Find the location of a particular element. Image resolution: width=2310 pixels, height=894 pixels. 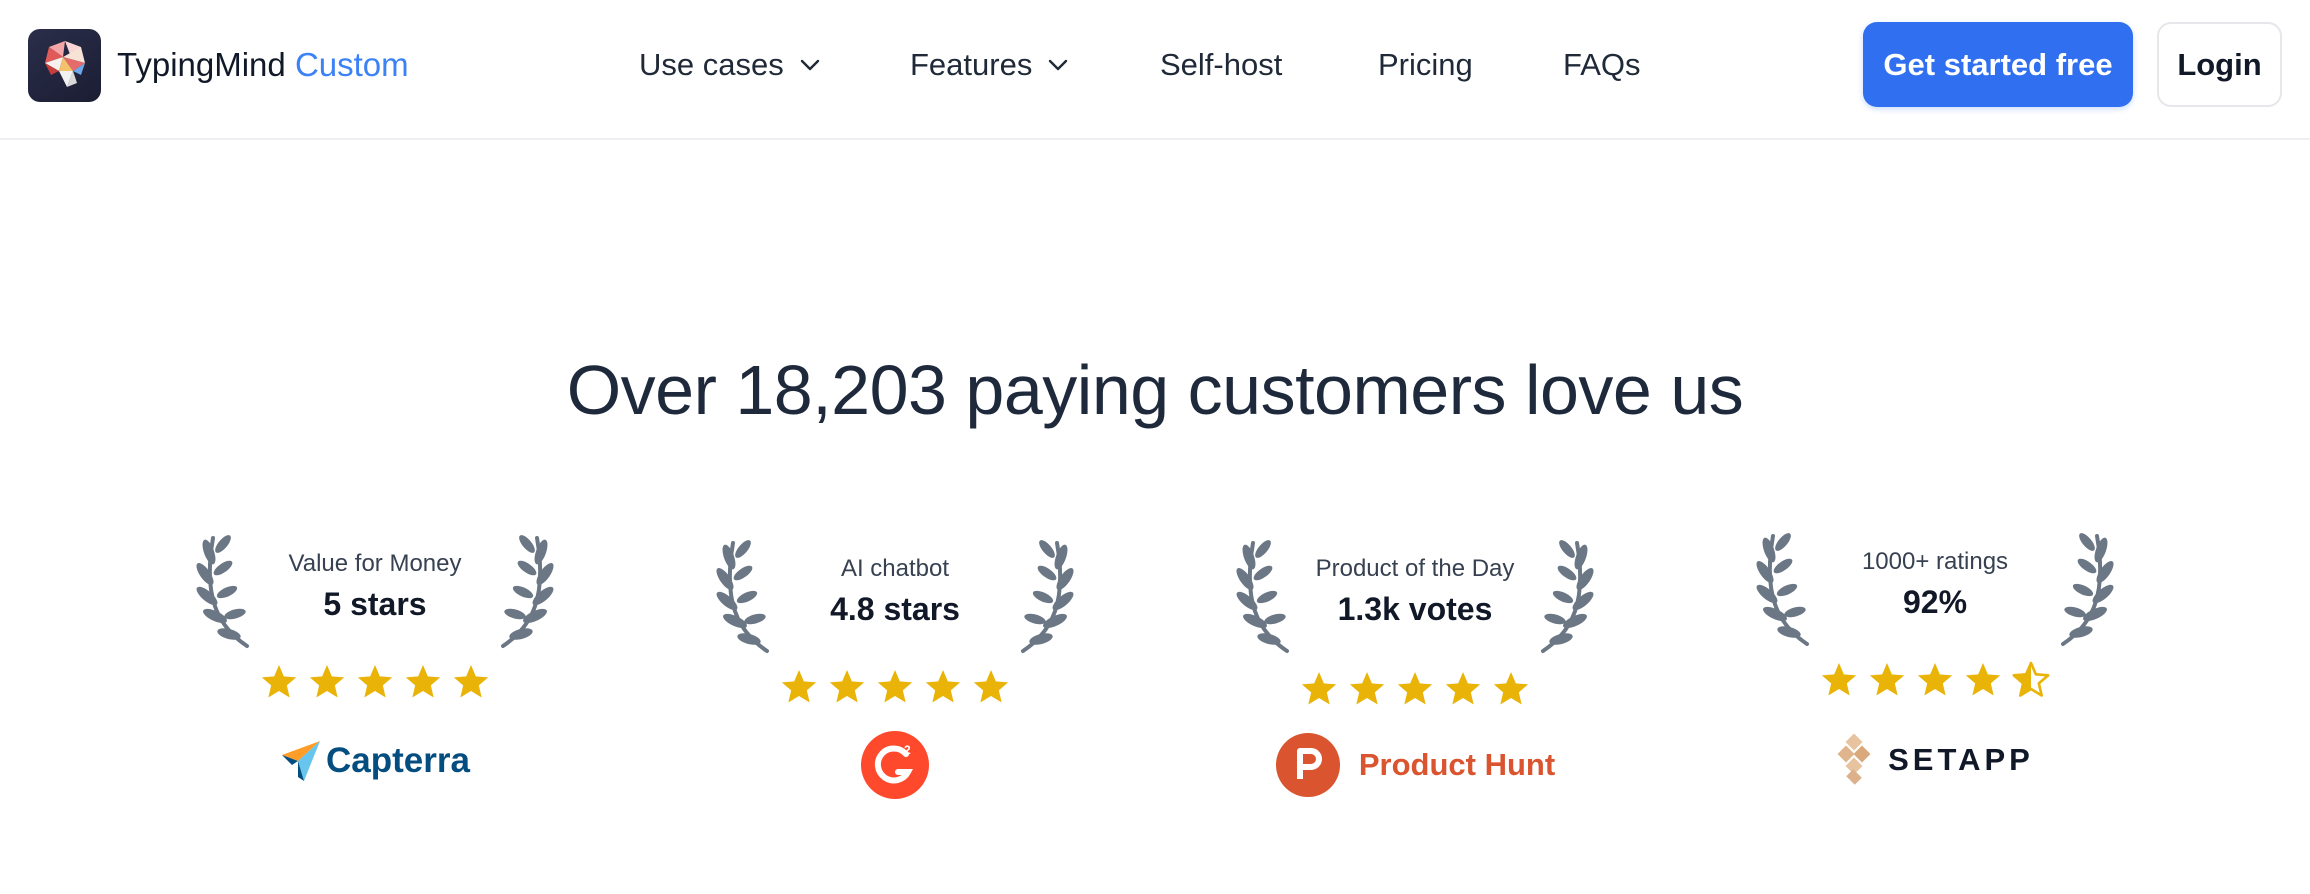

award-card-setapp: 1000+ ratings 92% SETAPP is located at coordinates (1935, 668).